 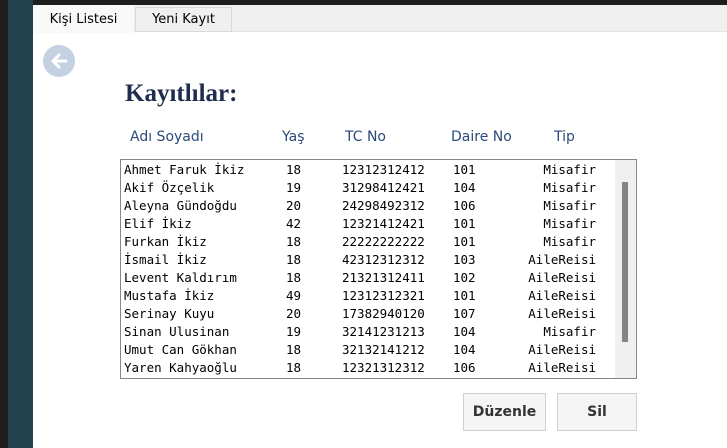 What do you see at coordinates (293, 137) in the screenshot?
I see `column-header-age: Yaş` at bounding box center [293, 137].